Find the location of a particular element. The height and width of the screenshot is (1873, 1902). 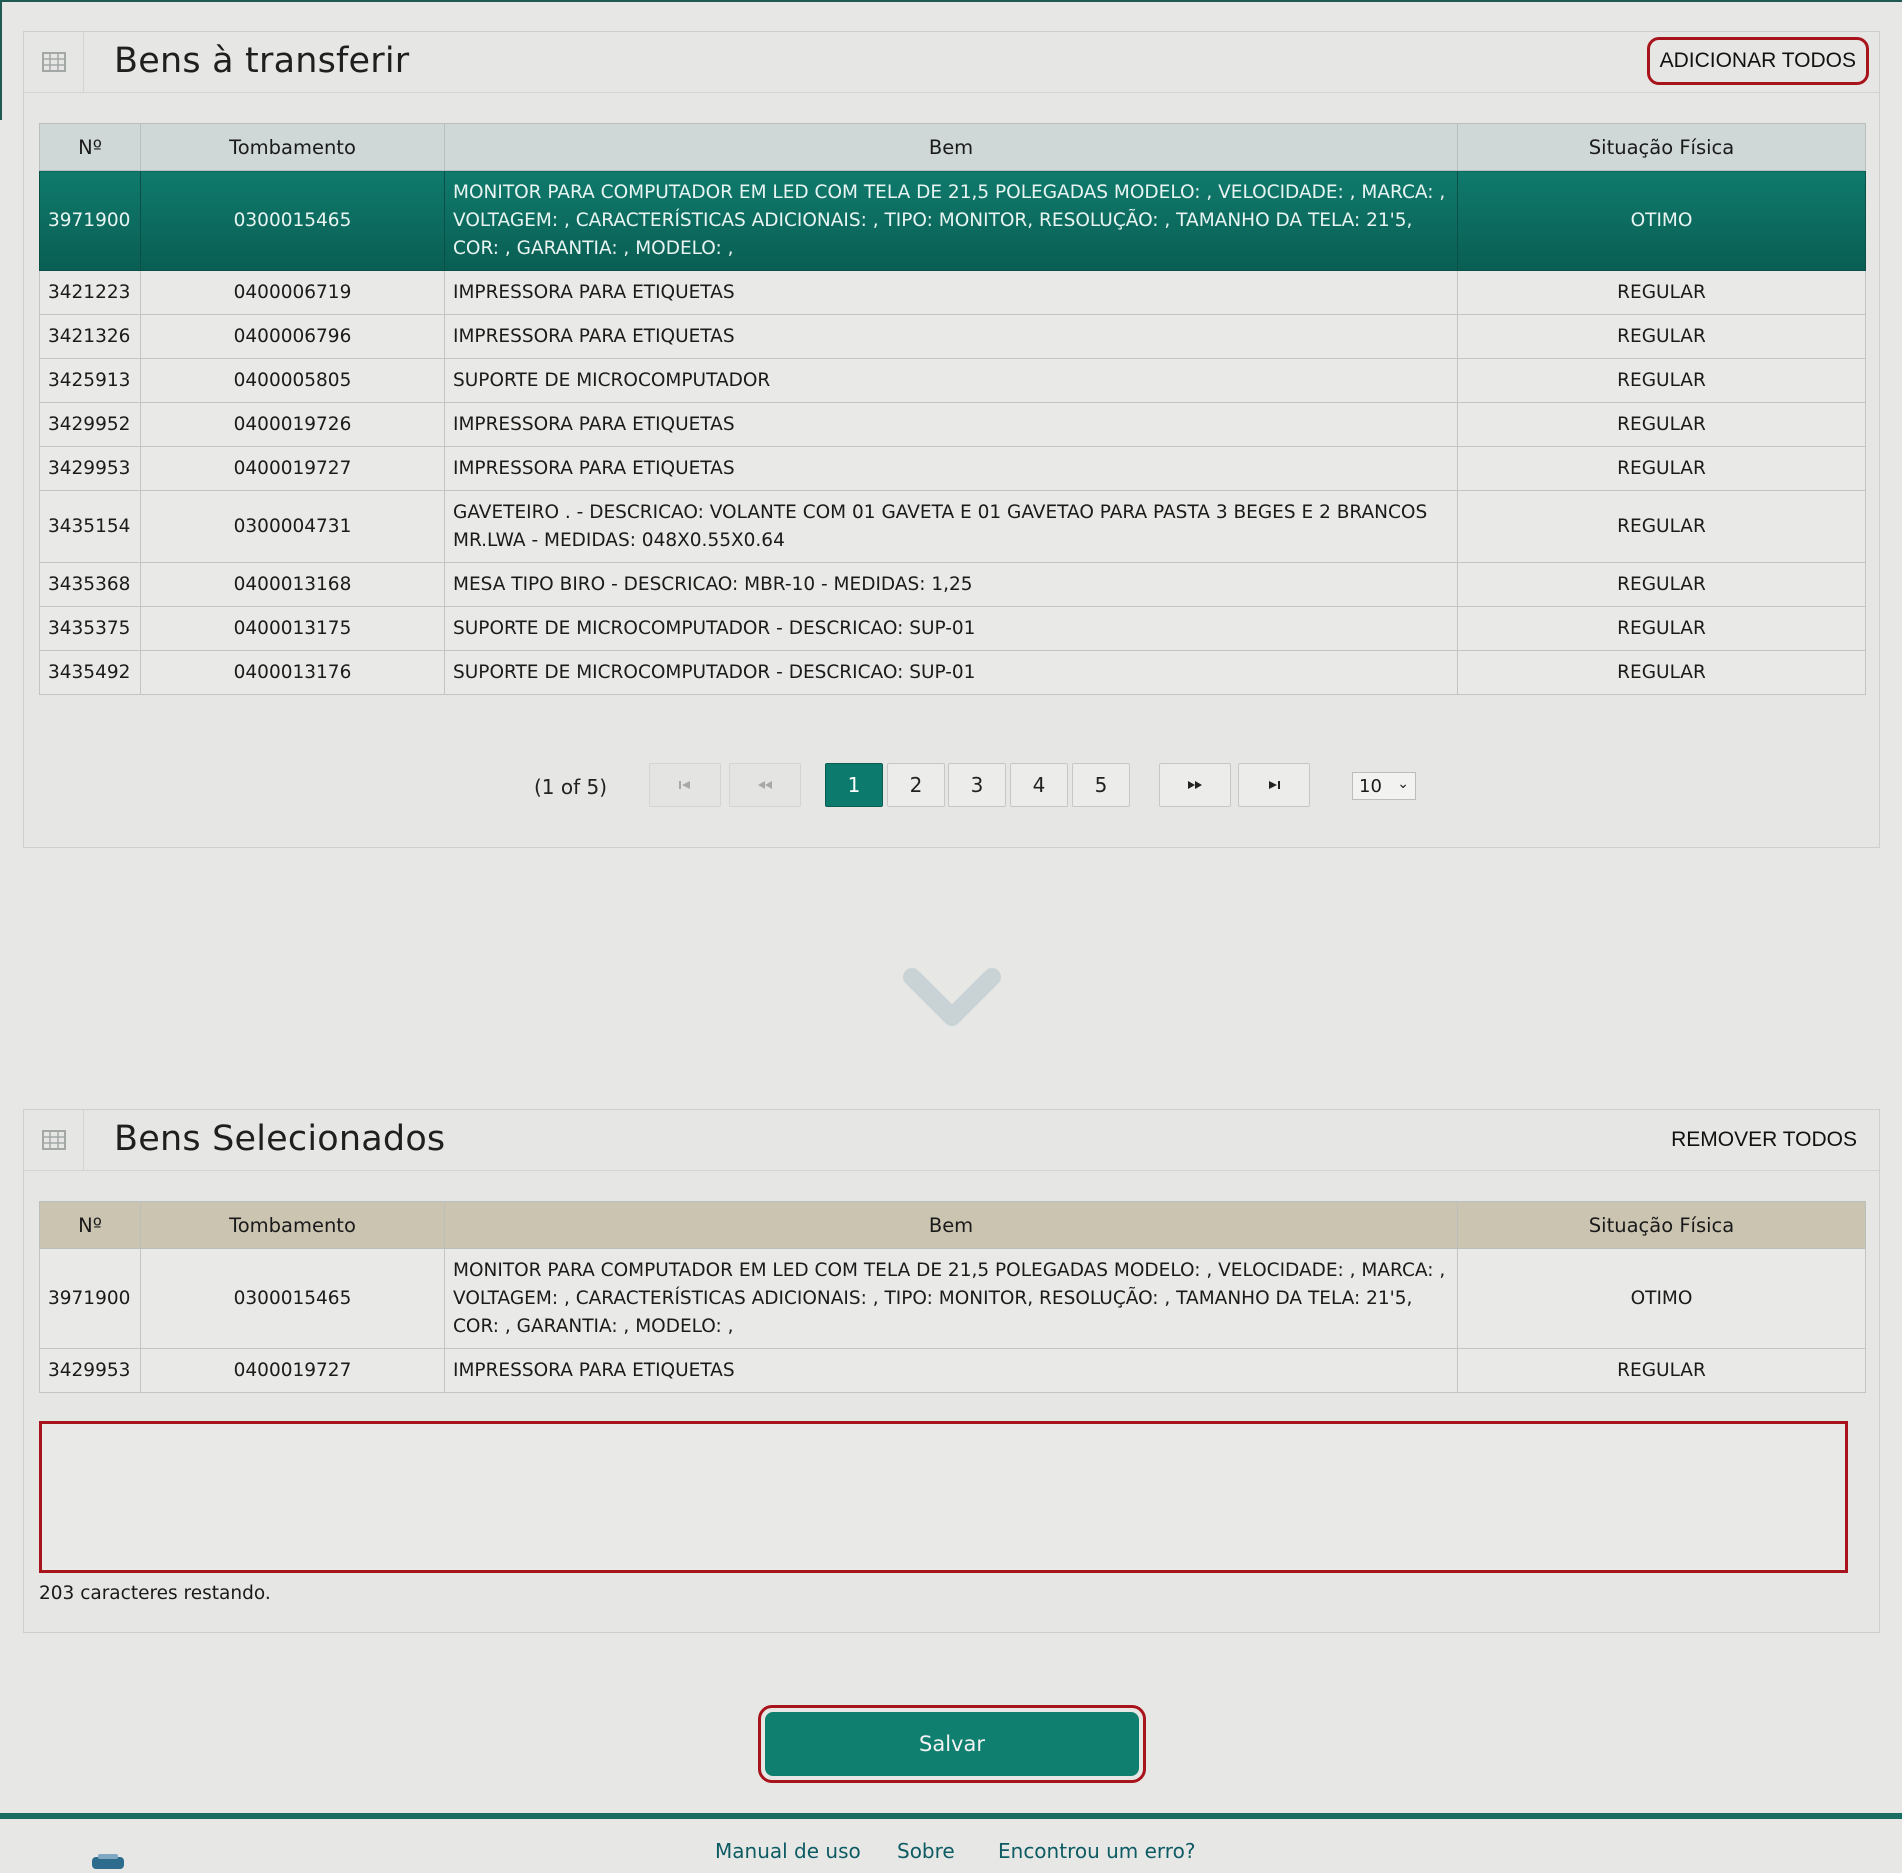

first-page-button is located at coordinates (685, 785).